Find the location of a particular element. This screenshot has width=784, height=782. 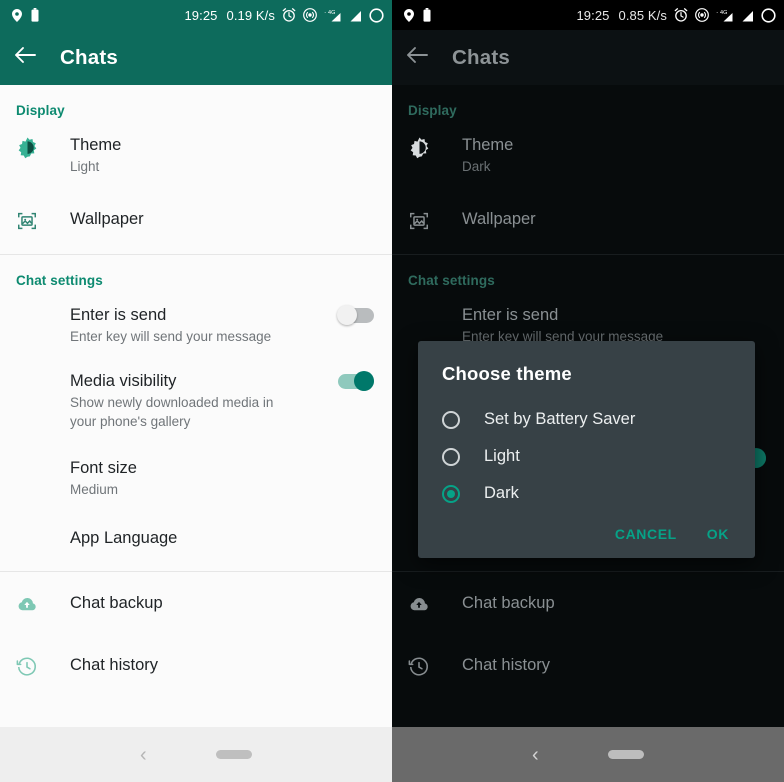

status-bar-light: 19:25 0.19 K/s 4G · is located at coordinates (196, 15).